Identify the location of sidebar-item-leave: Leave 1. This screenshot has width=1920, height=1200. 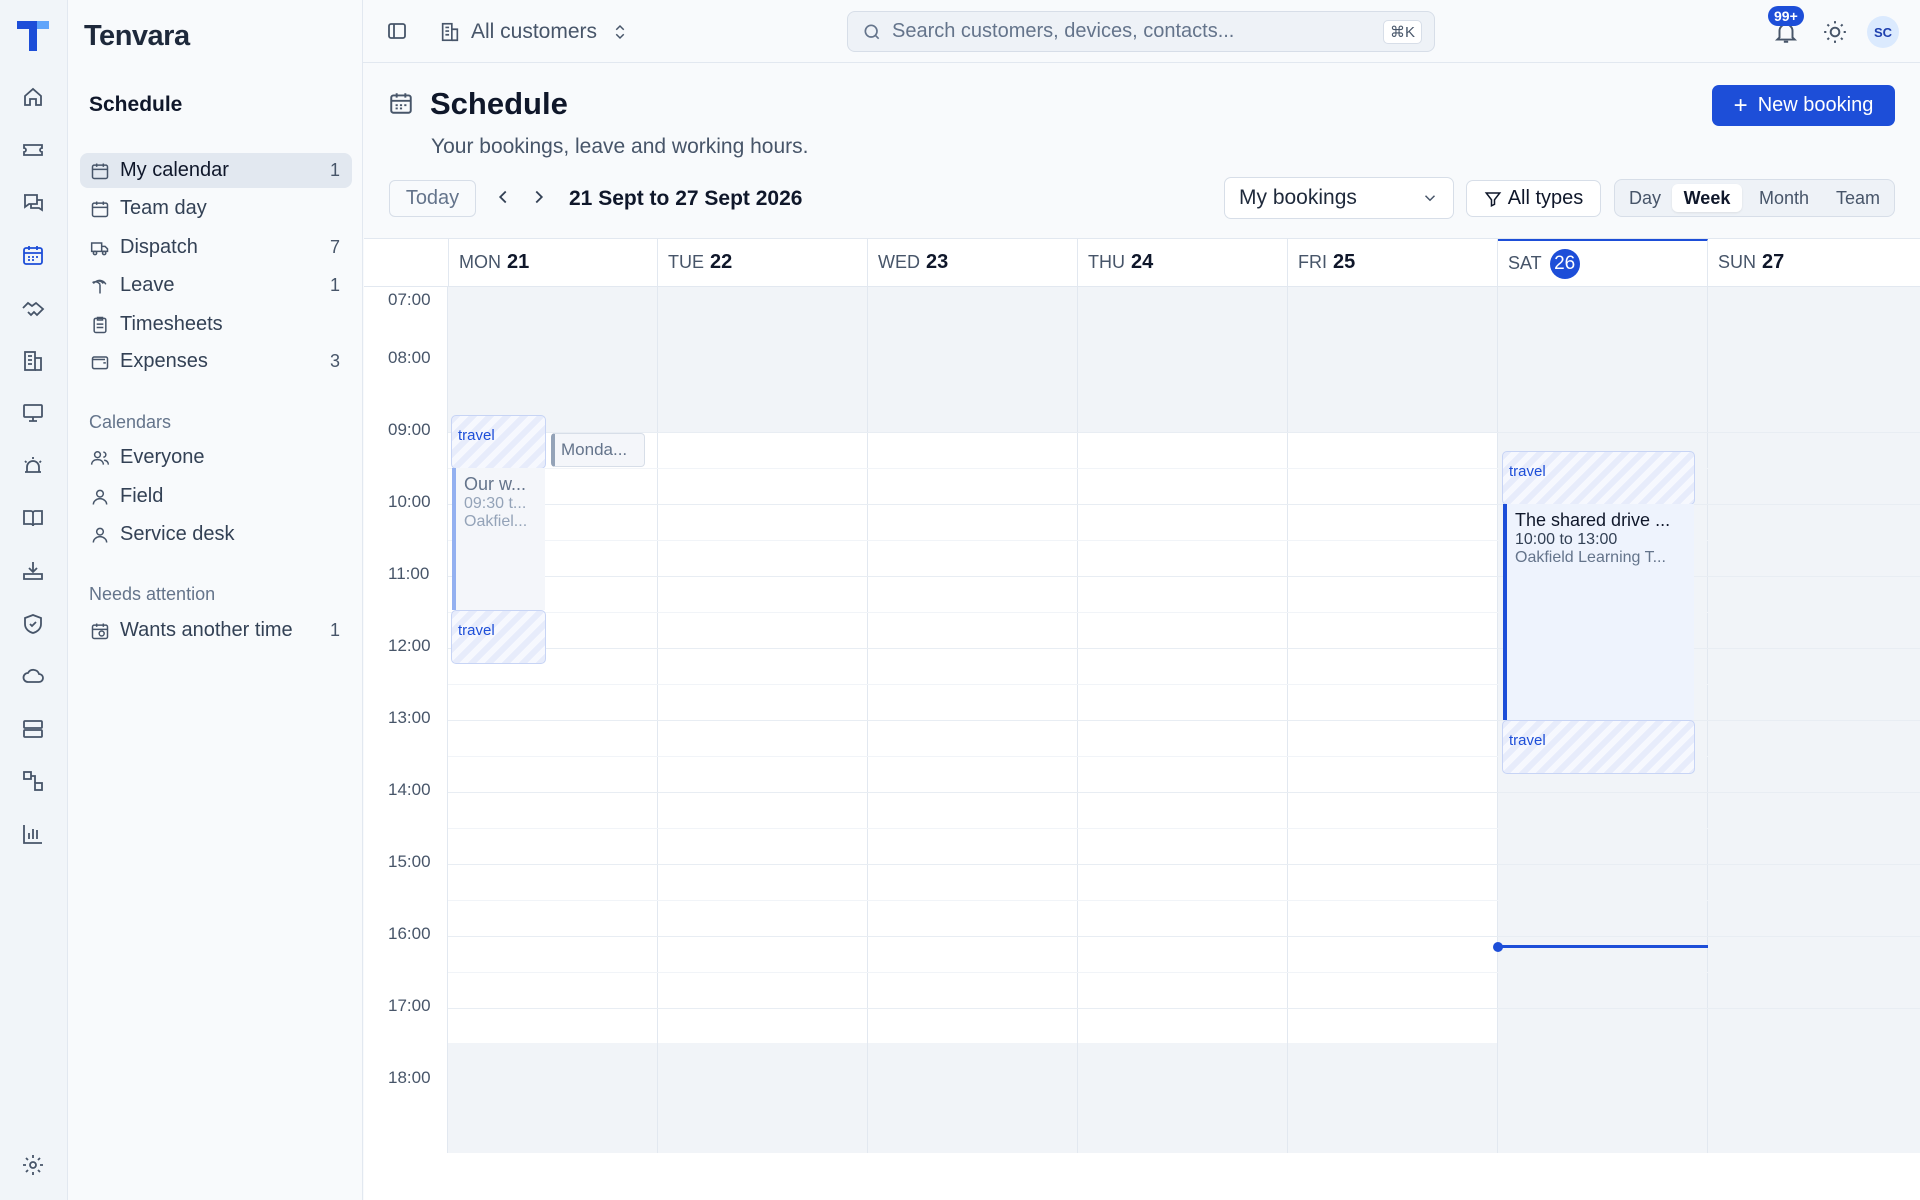
(216, 285).